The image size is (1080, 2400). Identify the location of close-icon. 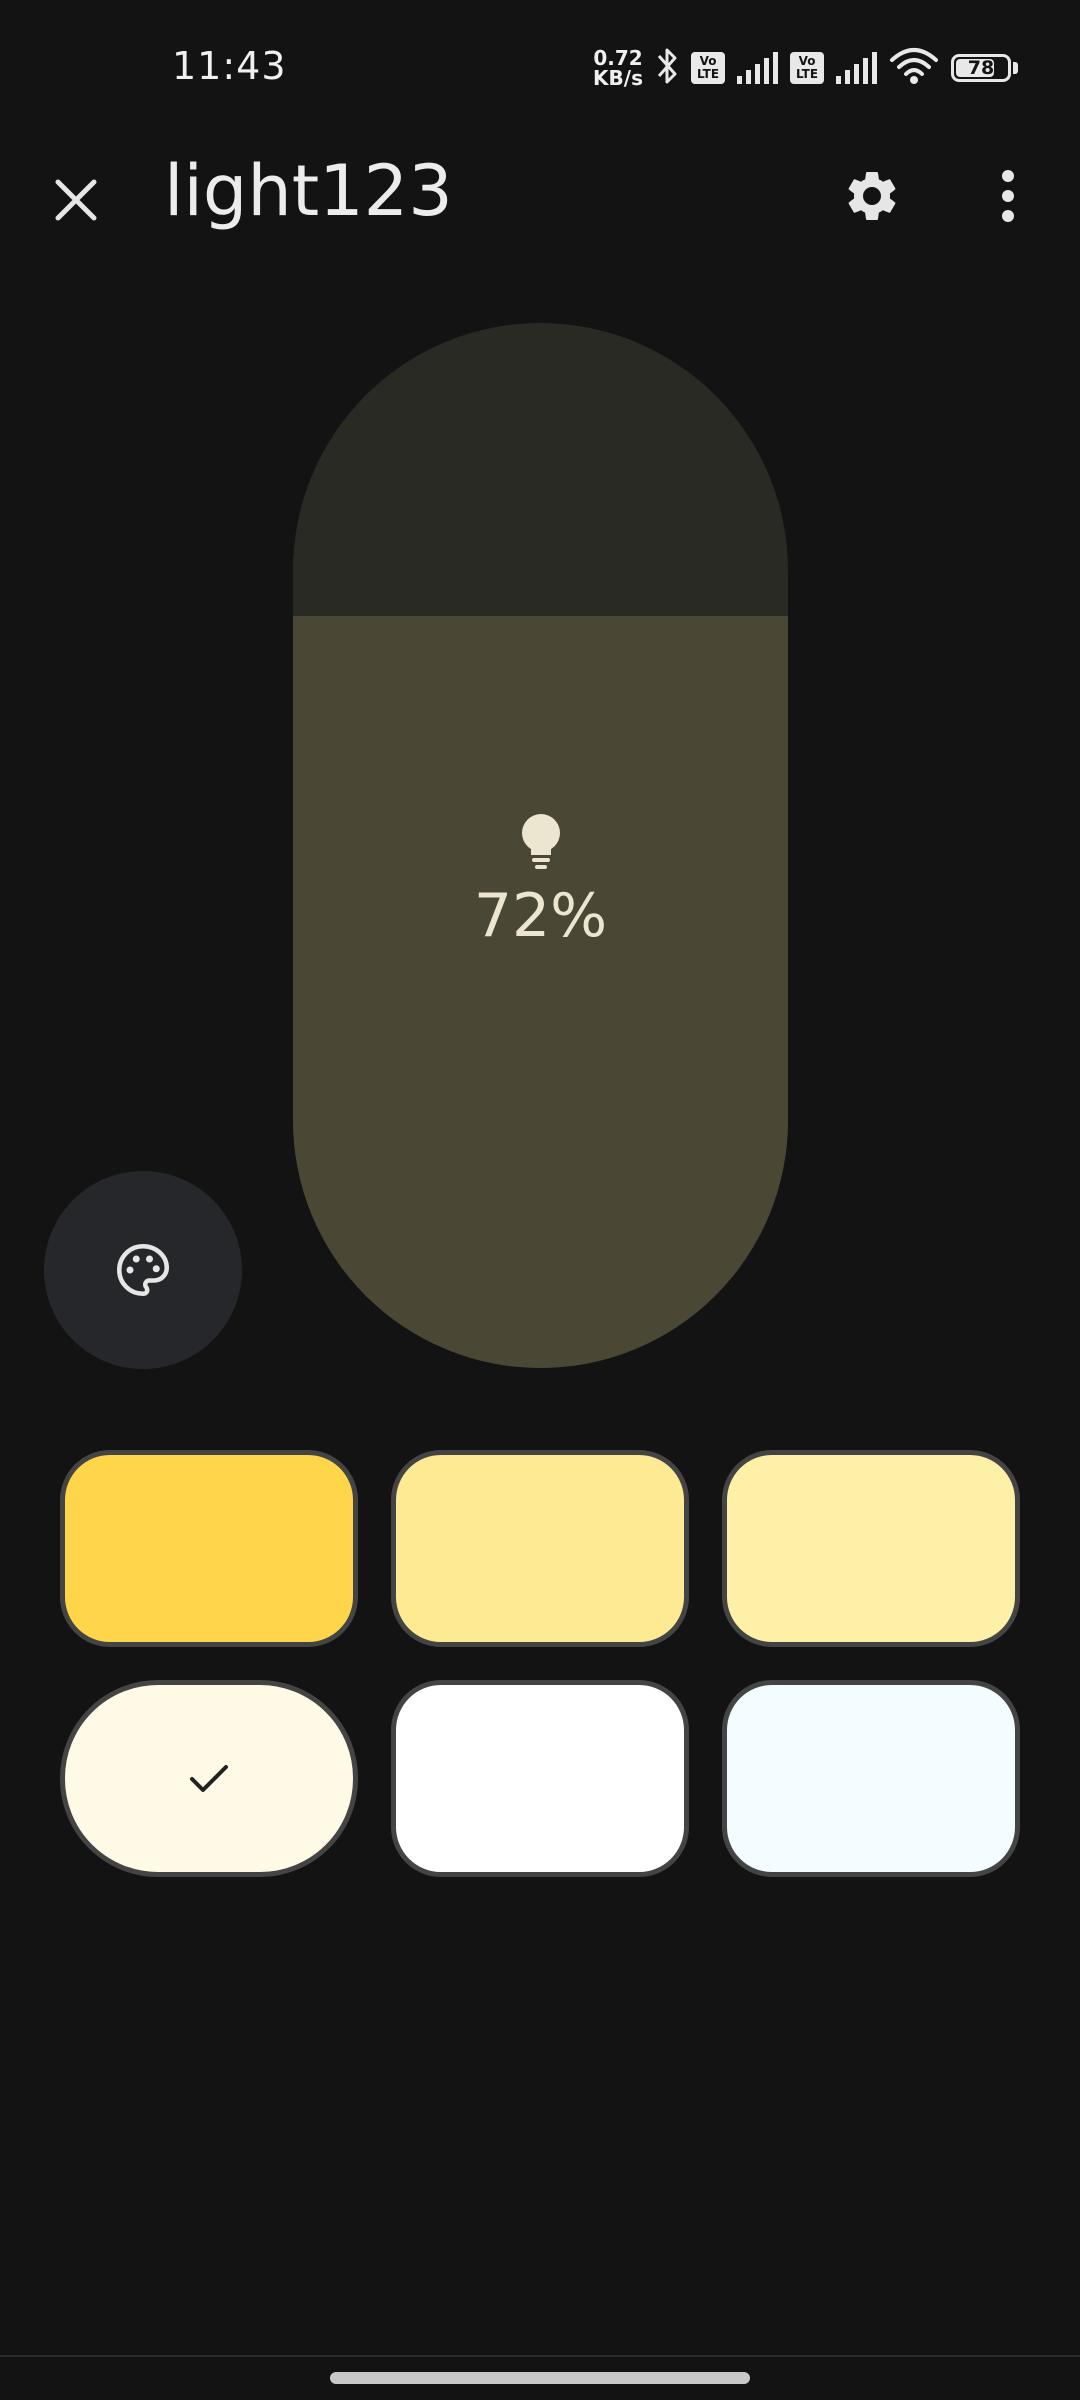
(76, 200).